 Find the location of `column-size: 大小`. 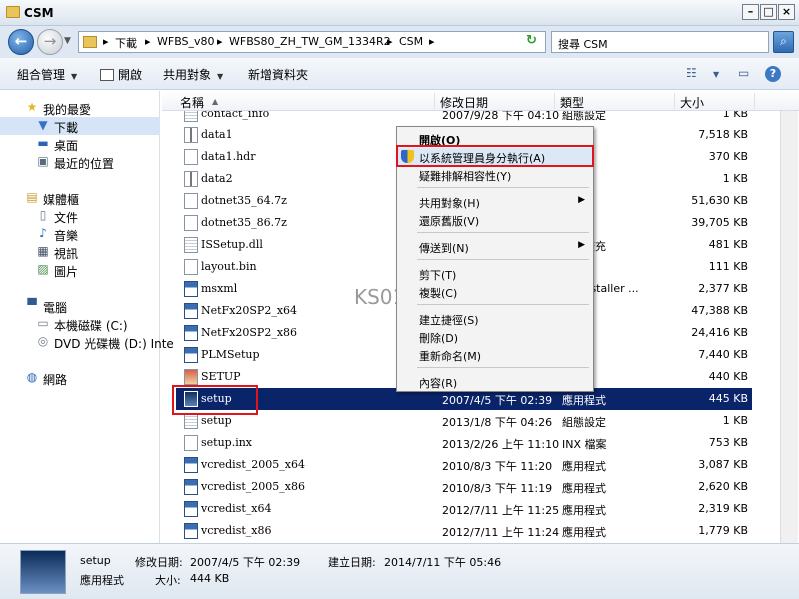

column-size: 大小 is located at coordinates (692, 102).